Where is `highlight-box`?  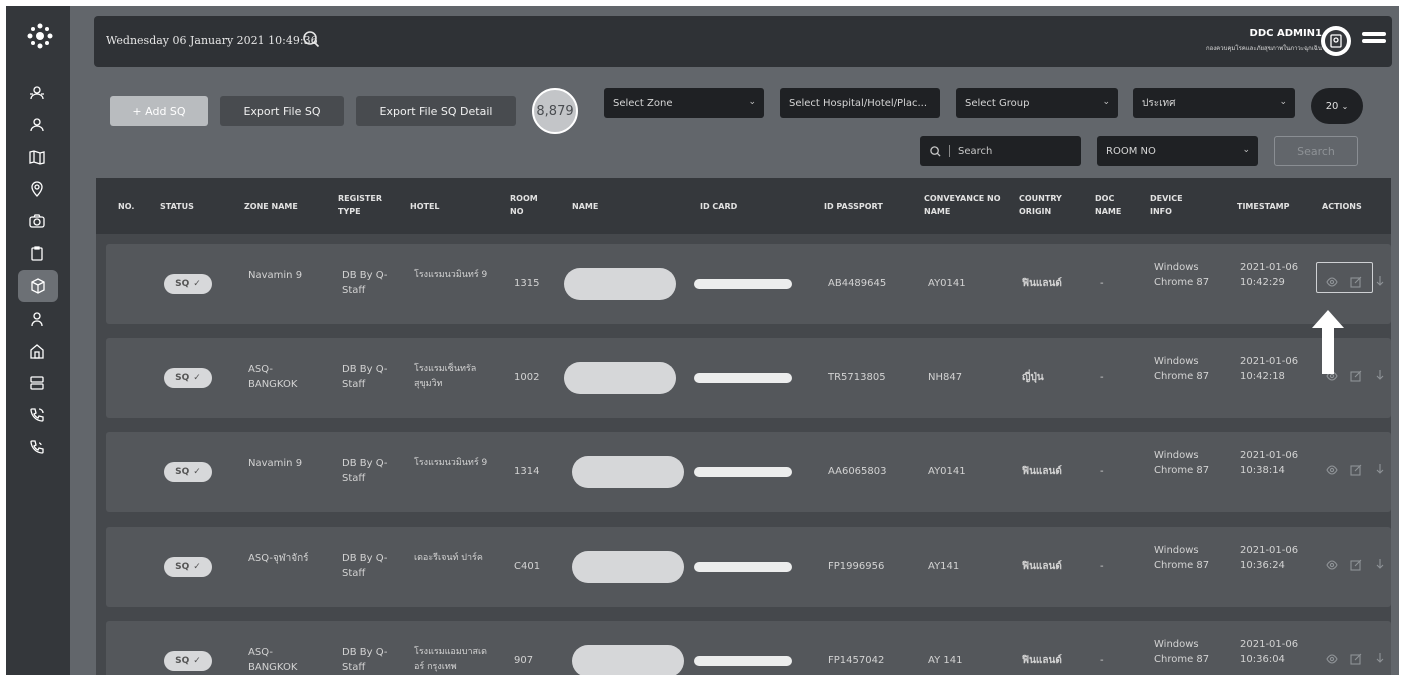
highlight-box is located at coordinates (1344, 277).